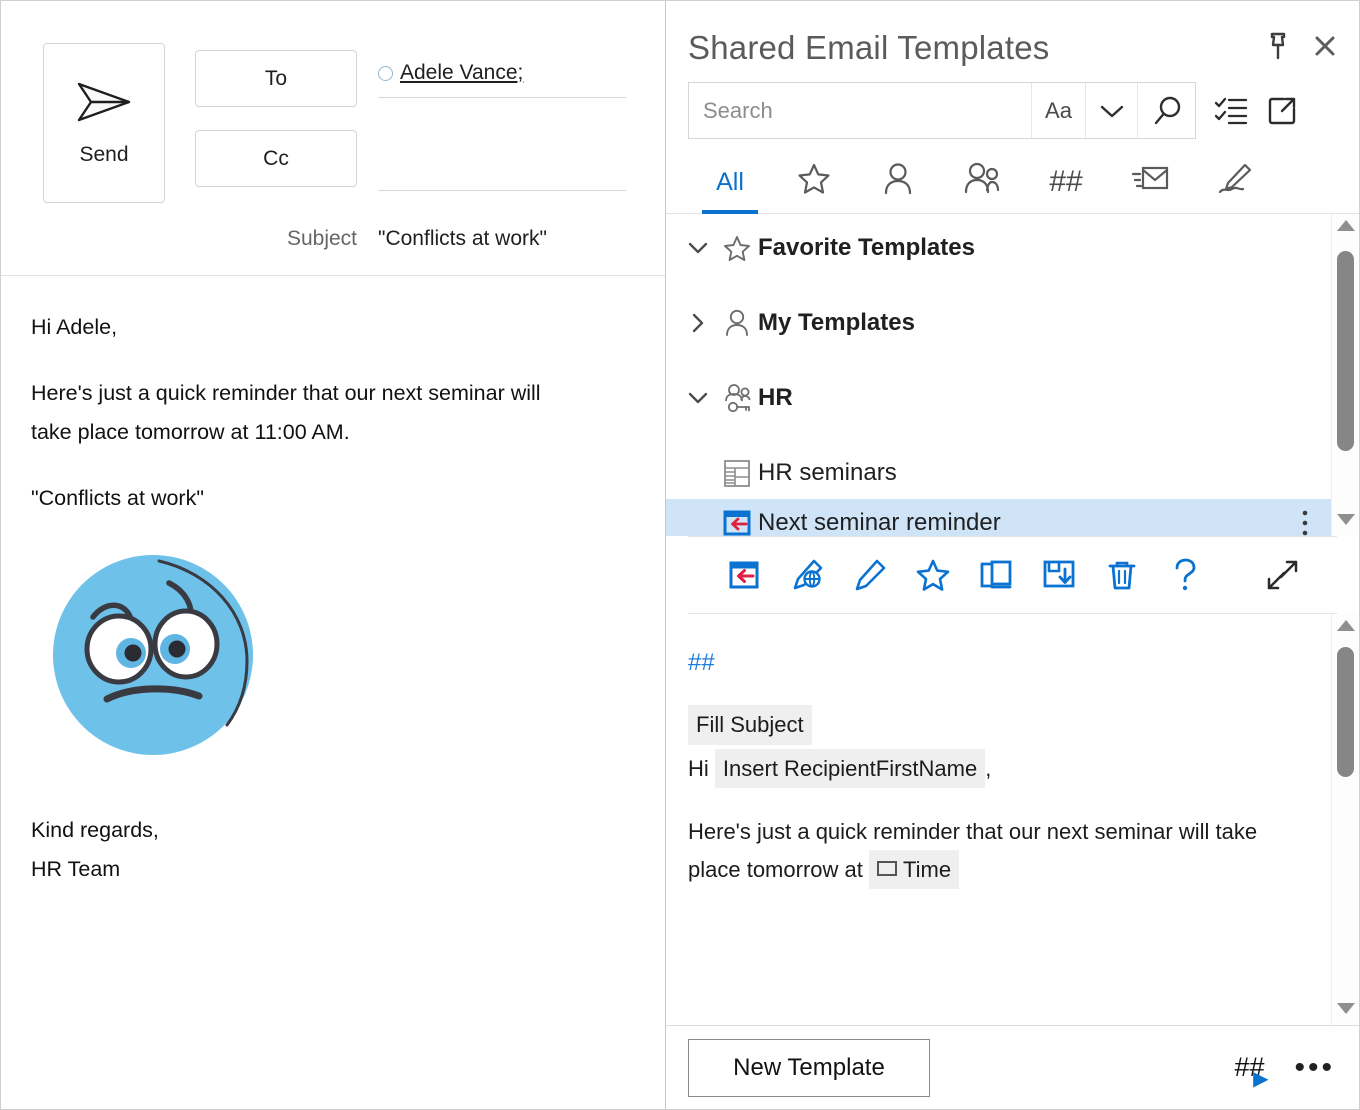 Image resolution: width=1360 pixels, height=1110 pixels. I want to click on match-case-toggle: Aa, so click(1058, 110).